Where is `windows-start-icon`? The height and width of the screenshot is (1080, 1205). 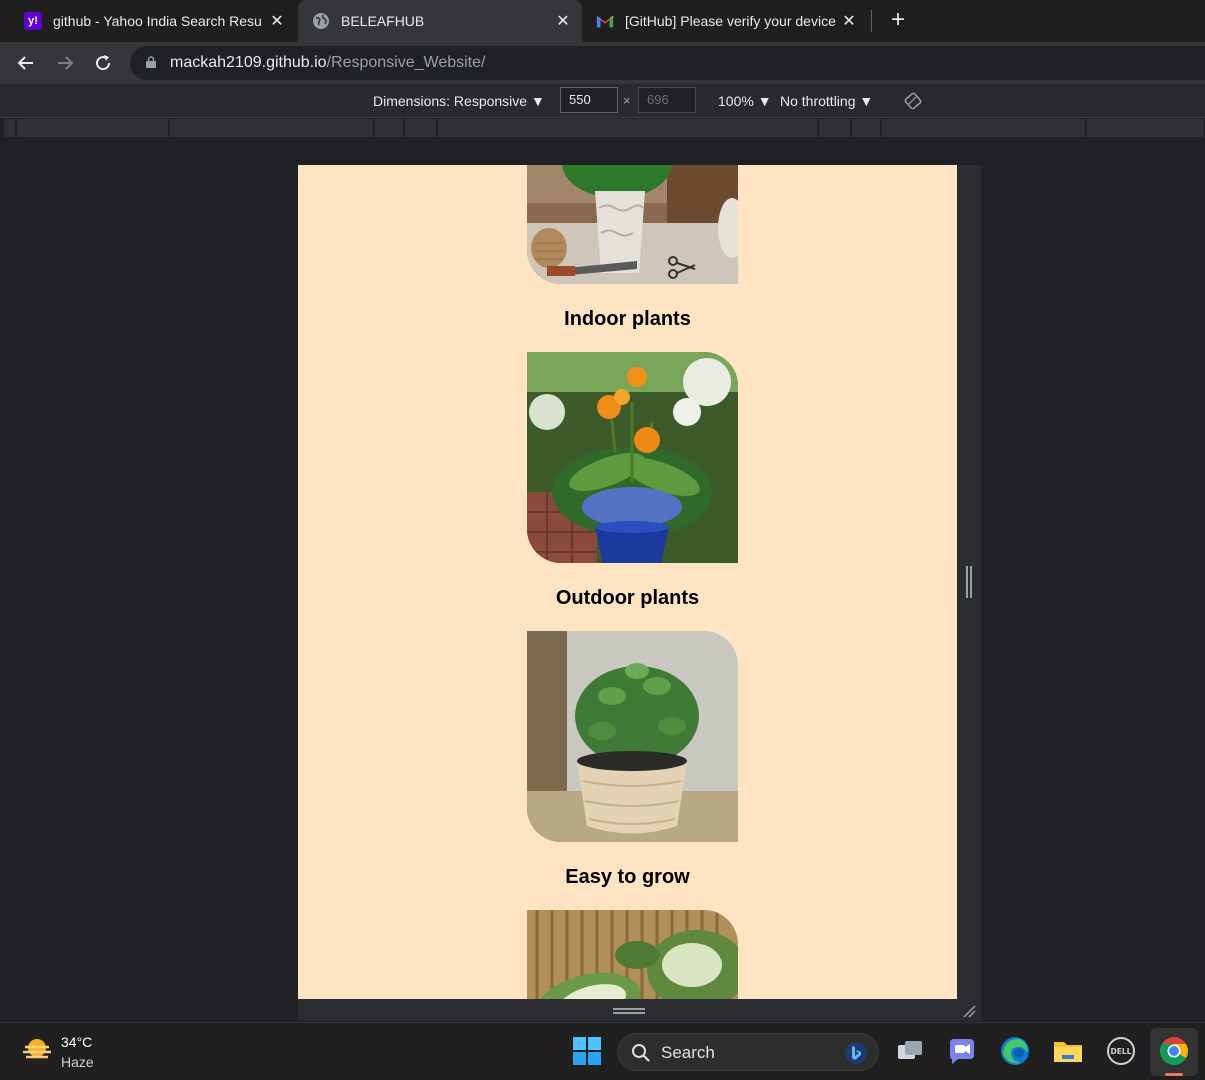 windows-start-icon is located at coordinates (587, 1051).